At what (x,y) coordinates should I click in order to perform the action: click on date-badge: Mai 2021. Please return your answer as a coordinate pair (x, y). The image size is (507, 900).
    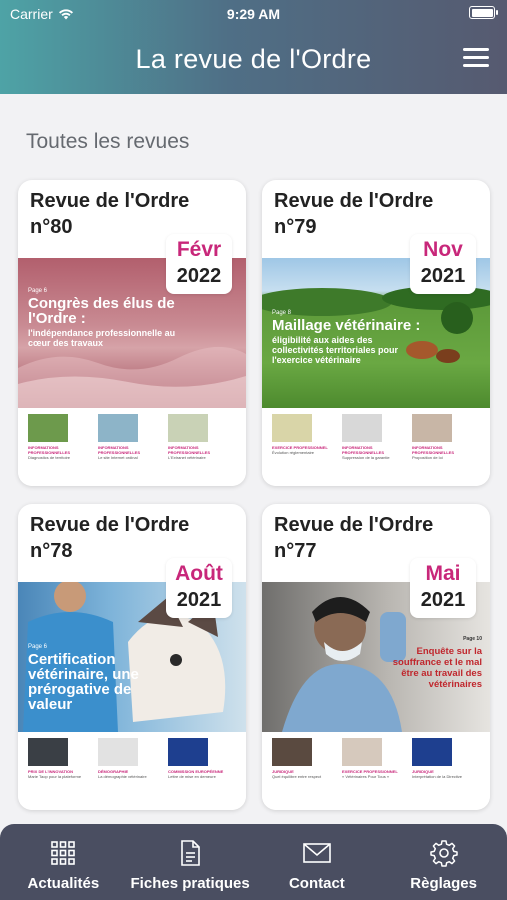
    Looking at the image, I should click on (443, 588).